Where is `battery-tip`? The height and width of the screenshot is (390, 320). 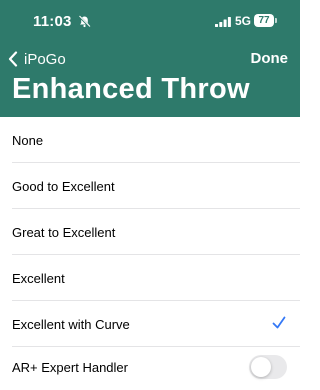 battery-tip is located at coordinates (276, 20).